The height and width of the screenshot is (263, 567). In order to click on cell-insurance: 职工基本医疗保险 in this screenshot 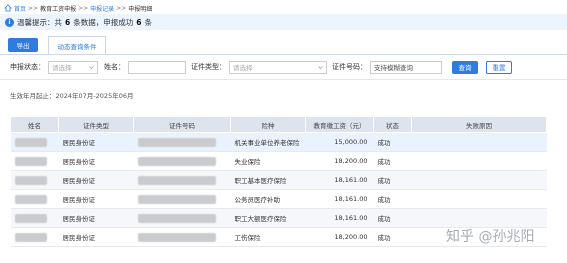, I will do `click(268, 180)`.